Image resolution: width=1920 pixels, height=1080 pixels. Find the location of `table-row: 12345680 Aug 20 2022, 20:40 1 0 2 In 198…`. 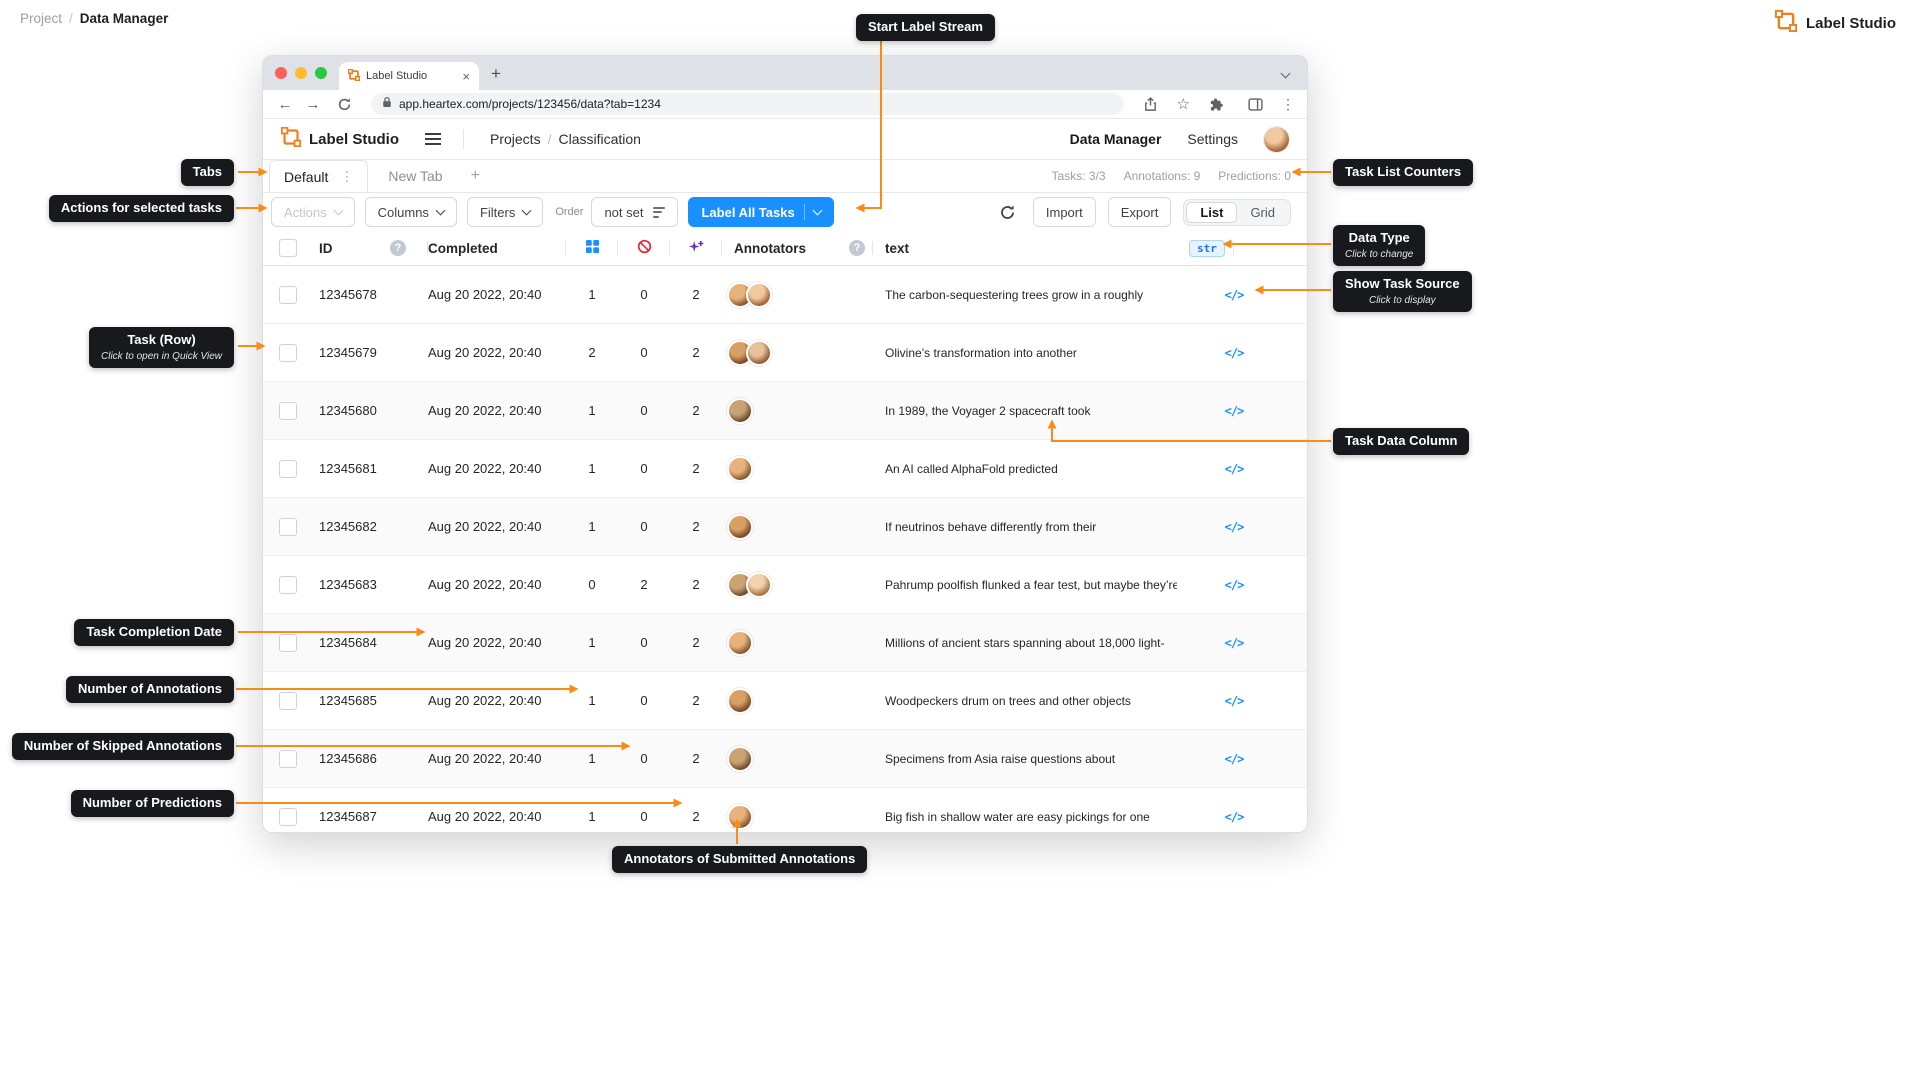

table-row: 12345680 Aug 20 2022, 20:40 1 0 2 In 198… is located at coordinates (785, 411).